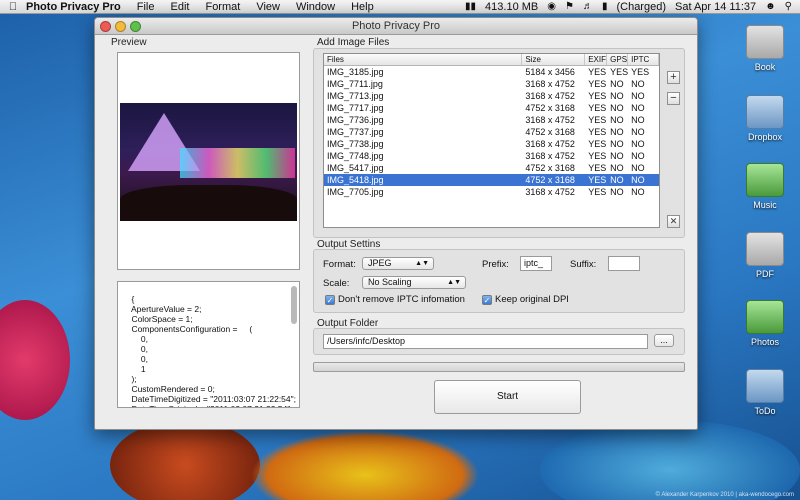 This screenshot has height=500, width=800. I want to click on format-value: JPEG, so click(380, 263).